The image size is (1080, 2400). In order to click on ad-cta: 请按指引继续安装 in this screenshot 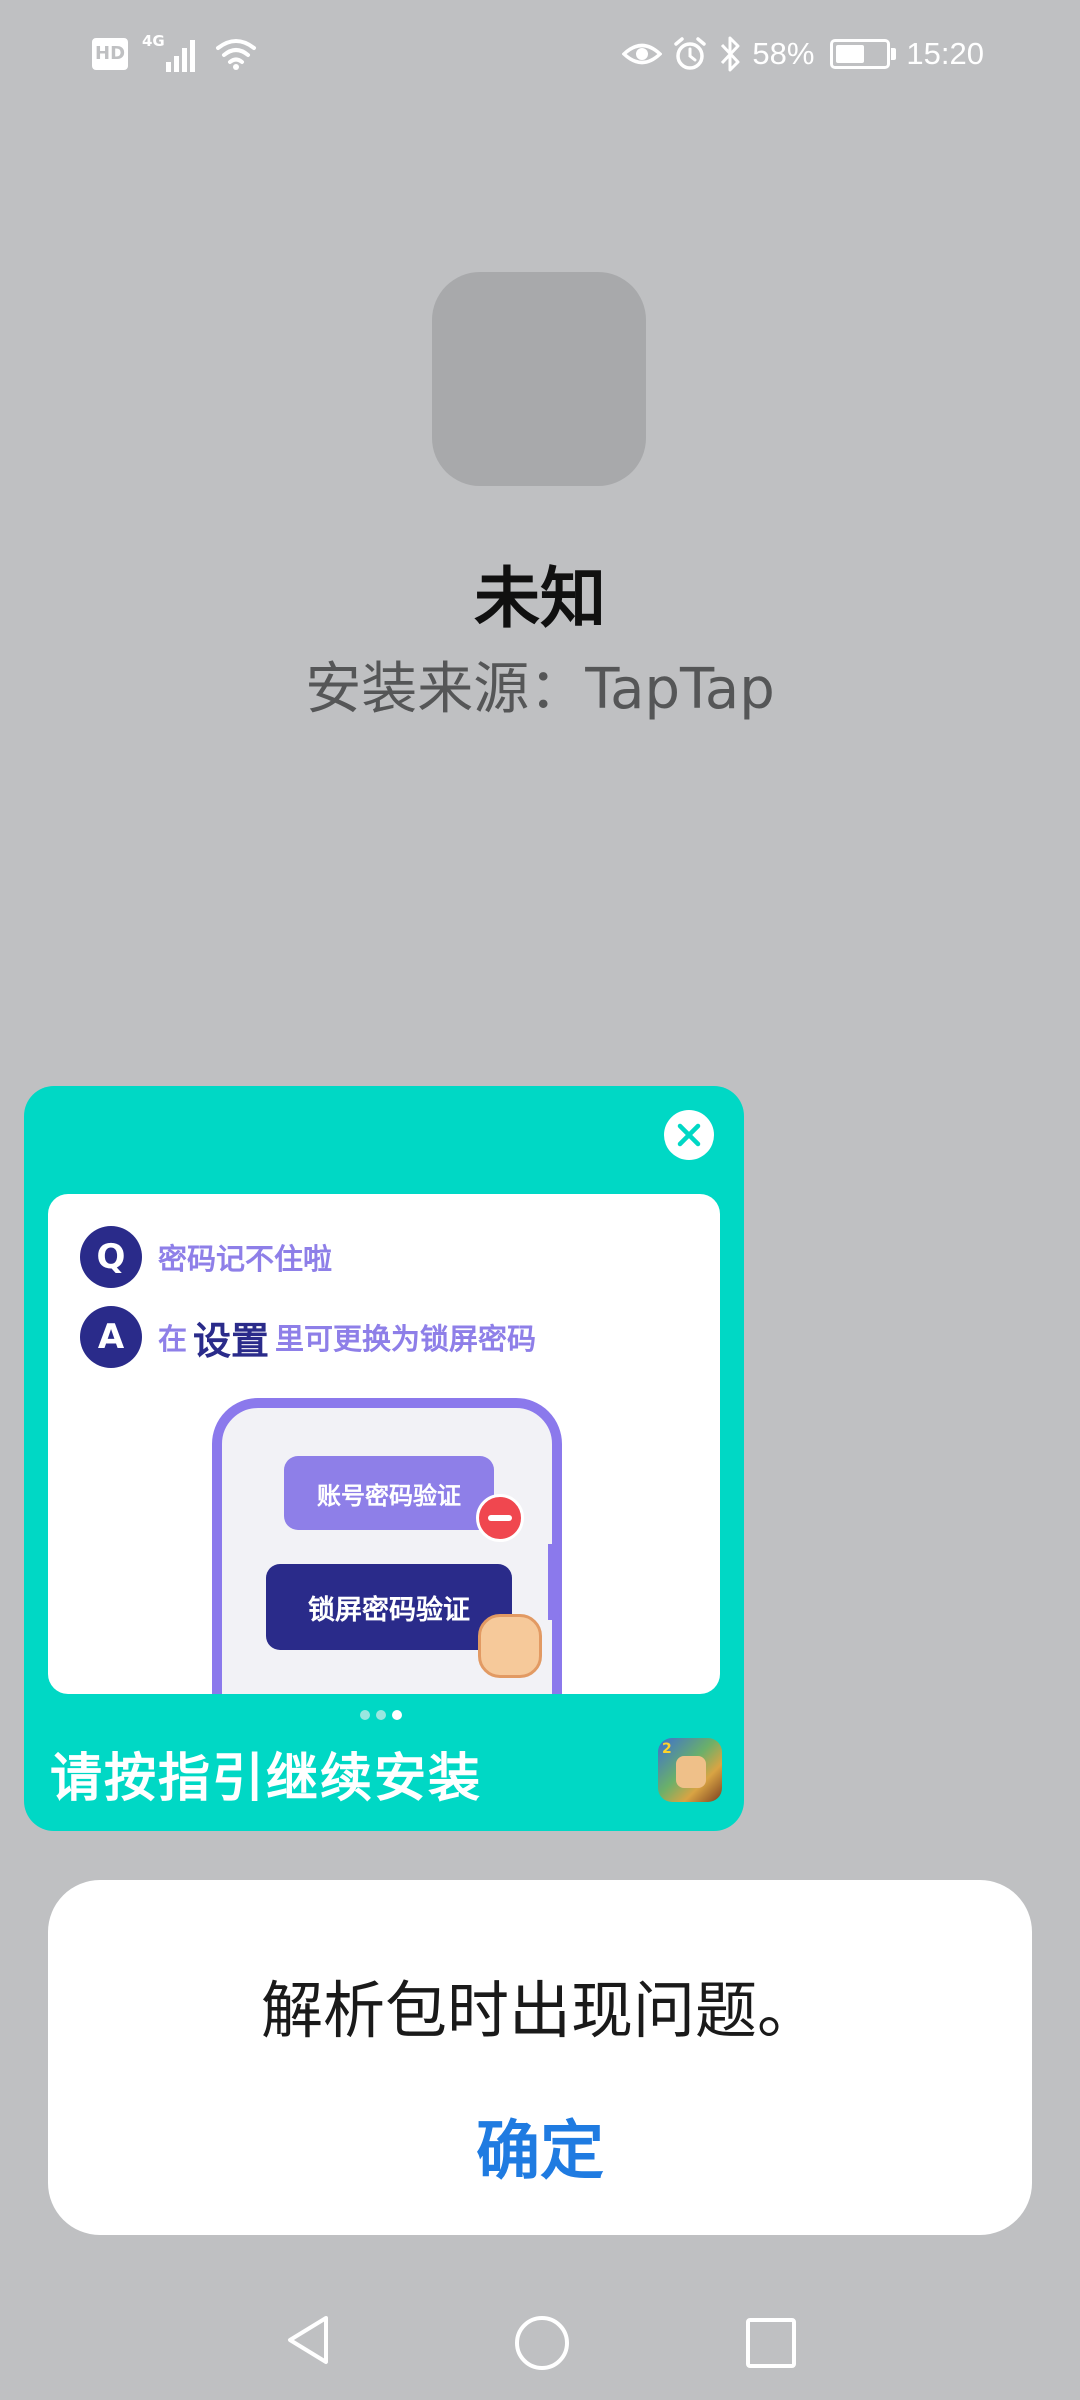, I will do `click(266, 1773)`.